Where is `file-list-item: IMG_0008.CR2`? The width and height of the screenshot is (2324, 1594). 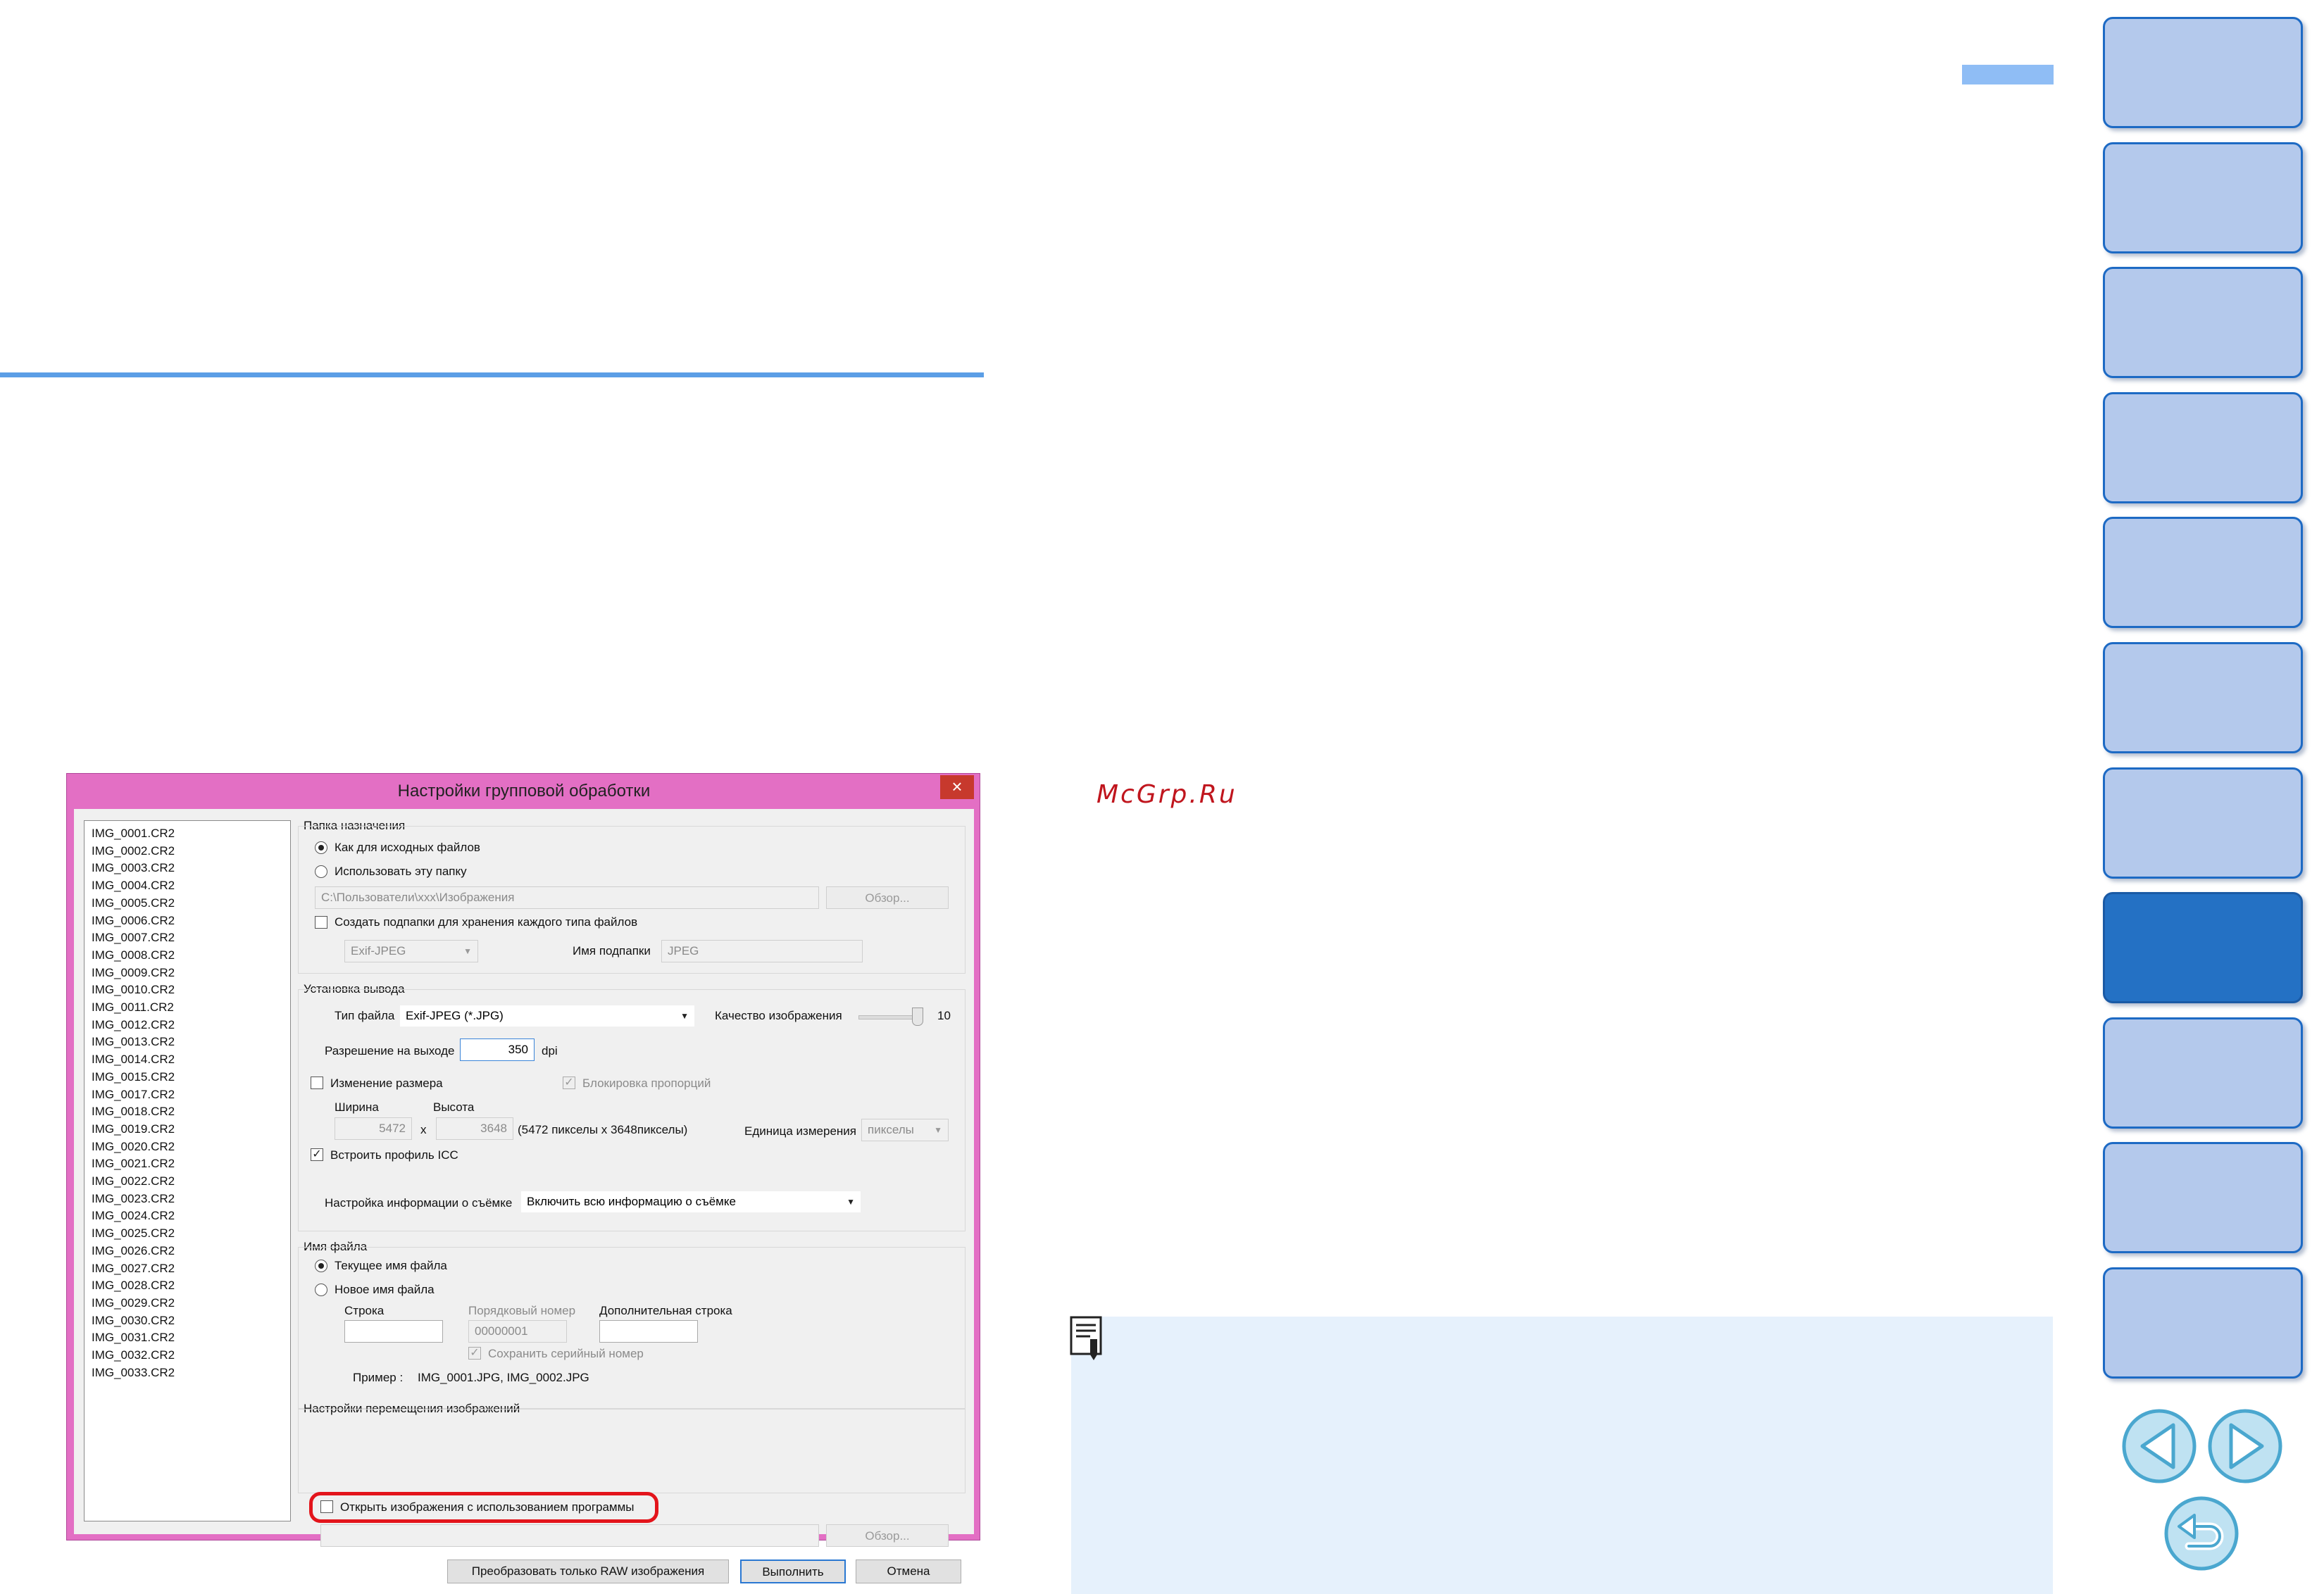 file-list-item: IMG_0008.CR2 is located at coordinates (191, 956).